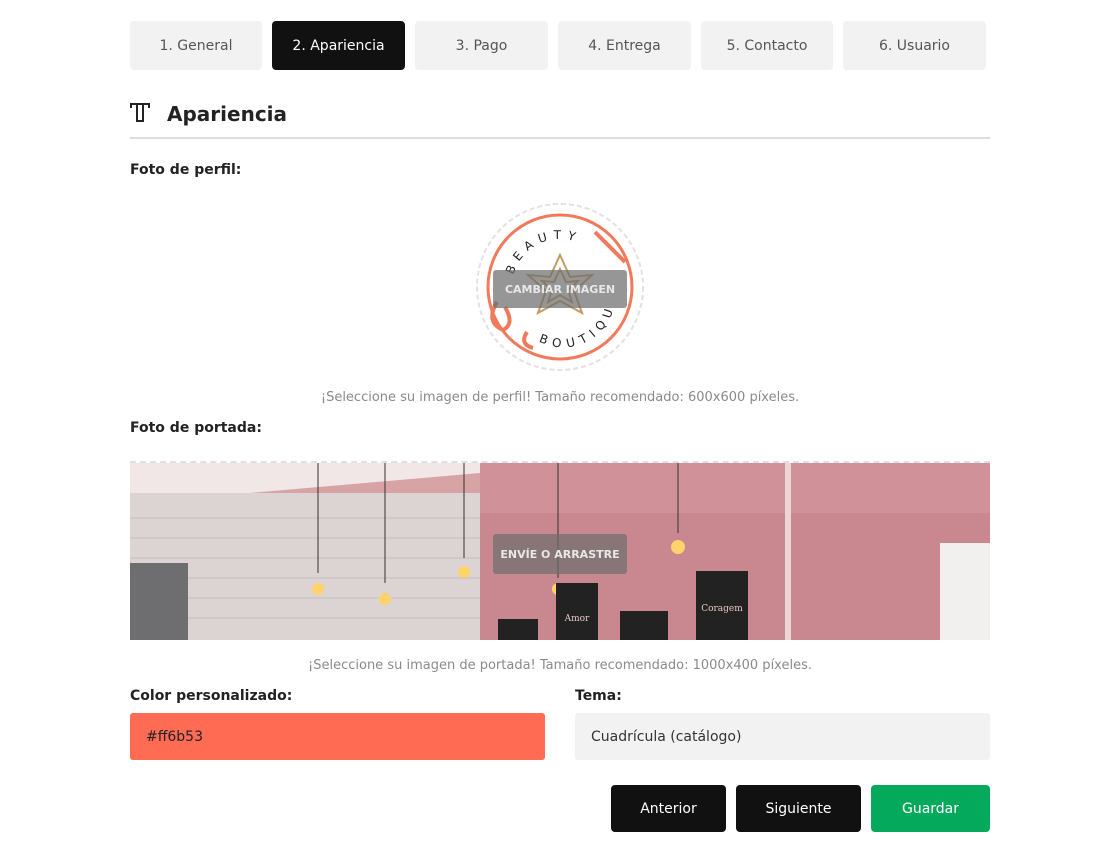  What do you see at coordinates (560, 117) in the screenshot?
I see `section-header: Apariencia` at bounding box center [560, 117].